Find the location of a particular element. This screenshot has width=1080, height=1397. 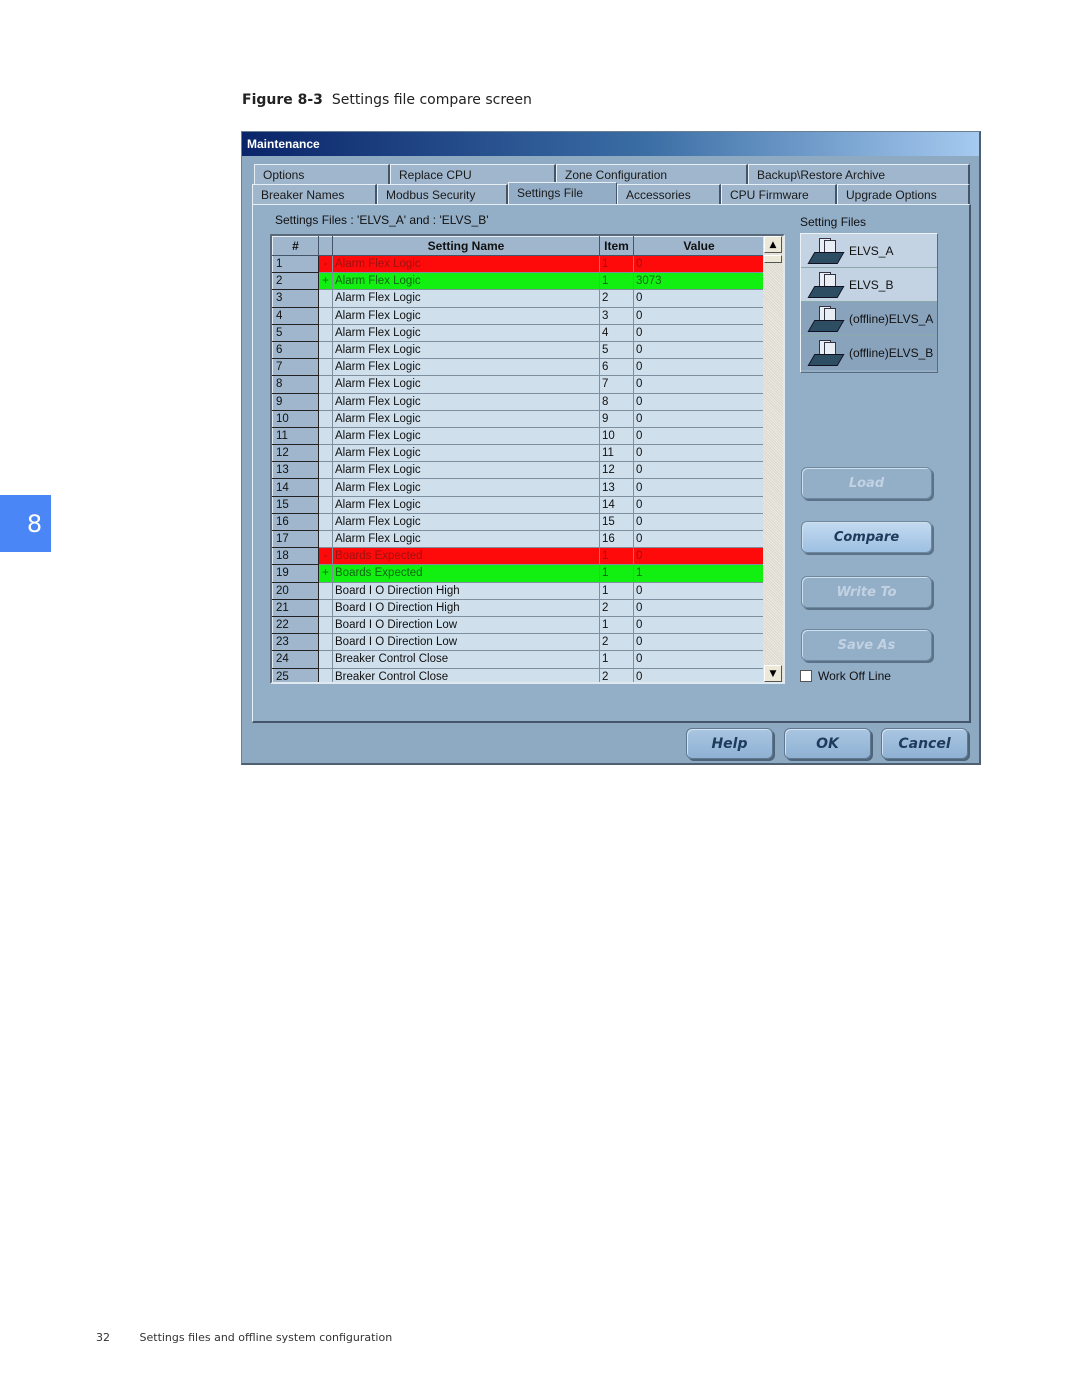

table-header-row: # Setting Name Item Value is located at coordinates (518, 246).